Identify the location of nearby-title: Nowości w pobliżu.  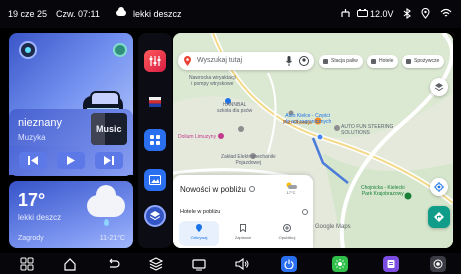
(213, 189).